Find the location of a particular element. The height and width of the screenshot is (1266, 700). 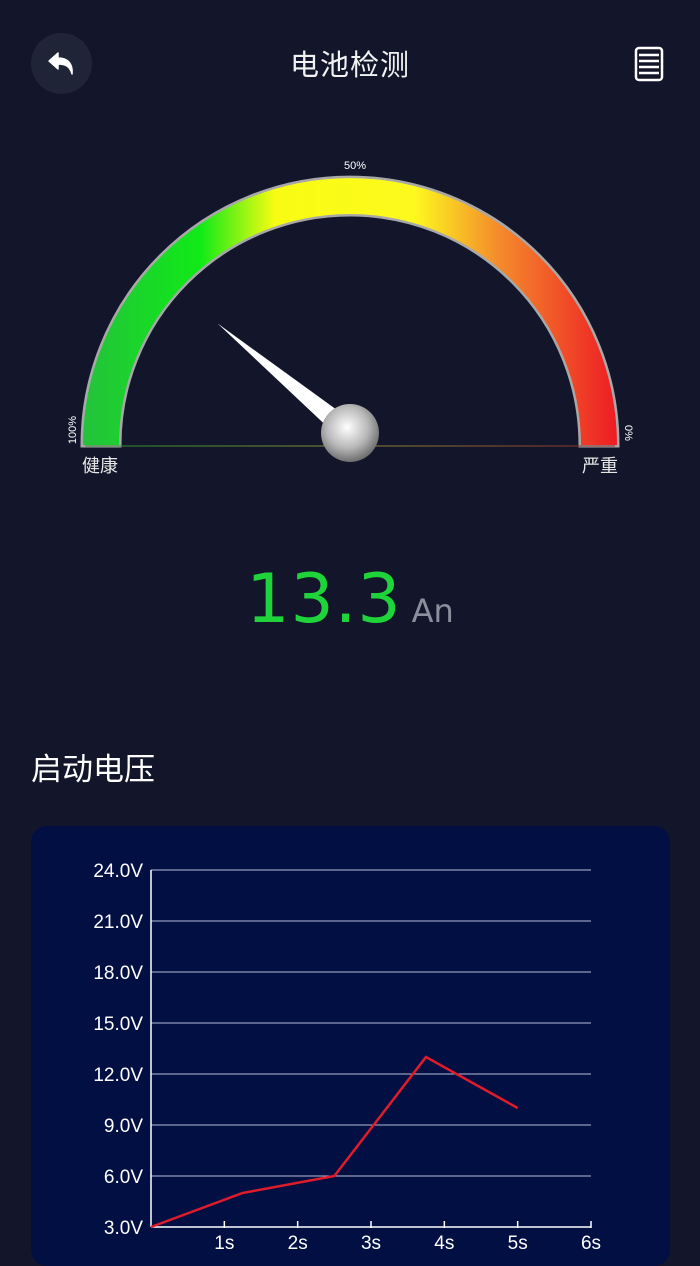

reading-unit: An is located at coordinates (432, 611).